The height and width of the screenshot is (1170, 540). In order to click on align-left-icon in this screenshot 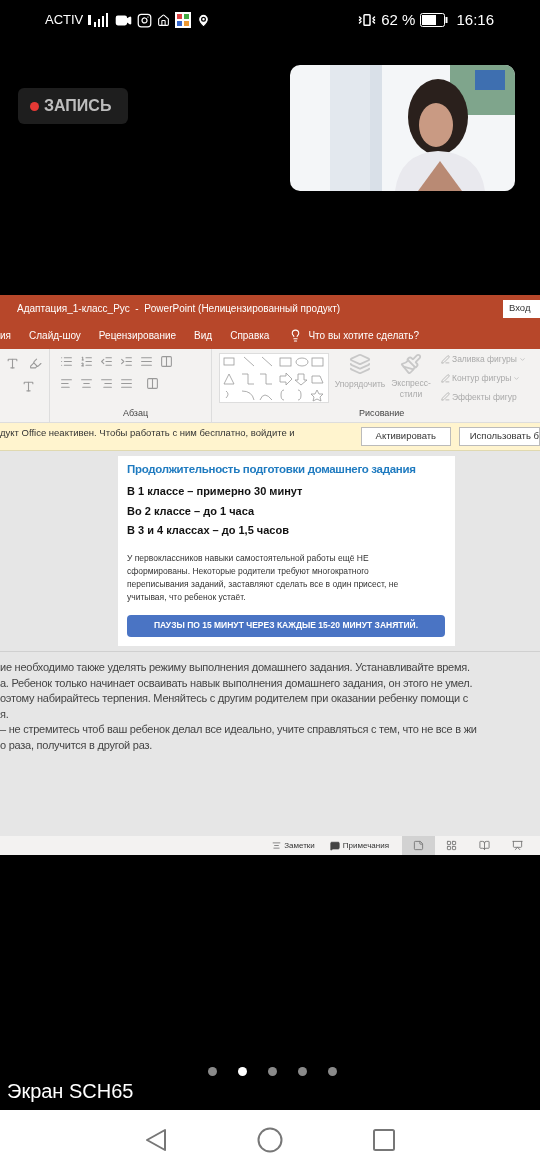, I will do `click(66, 383)`.